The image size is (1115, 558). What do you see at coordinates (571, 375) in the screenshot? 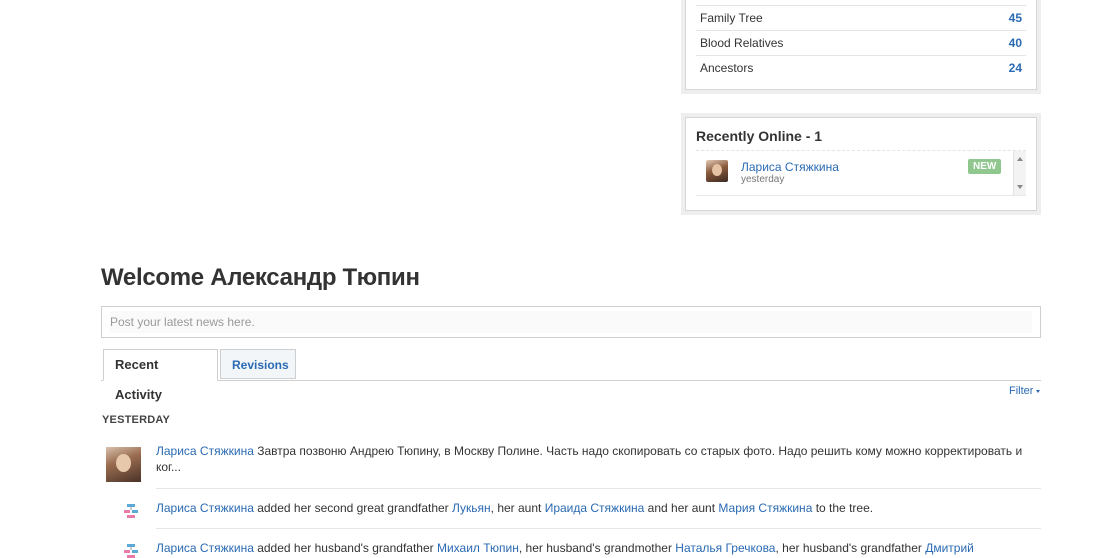
I see `activity-tabs: Recent Activity Revisions` at bounding box center [571, 375].